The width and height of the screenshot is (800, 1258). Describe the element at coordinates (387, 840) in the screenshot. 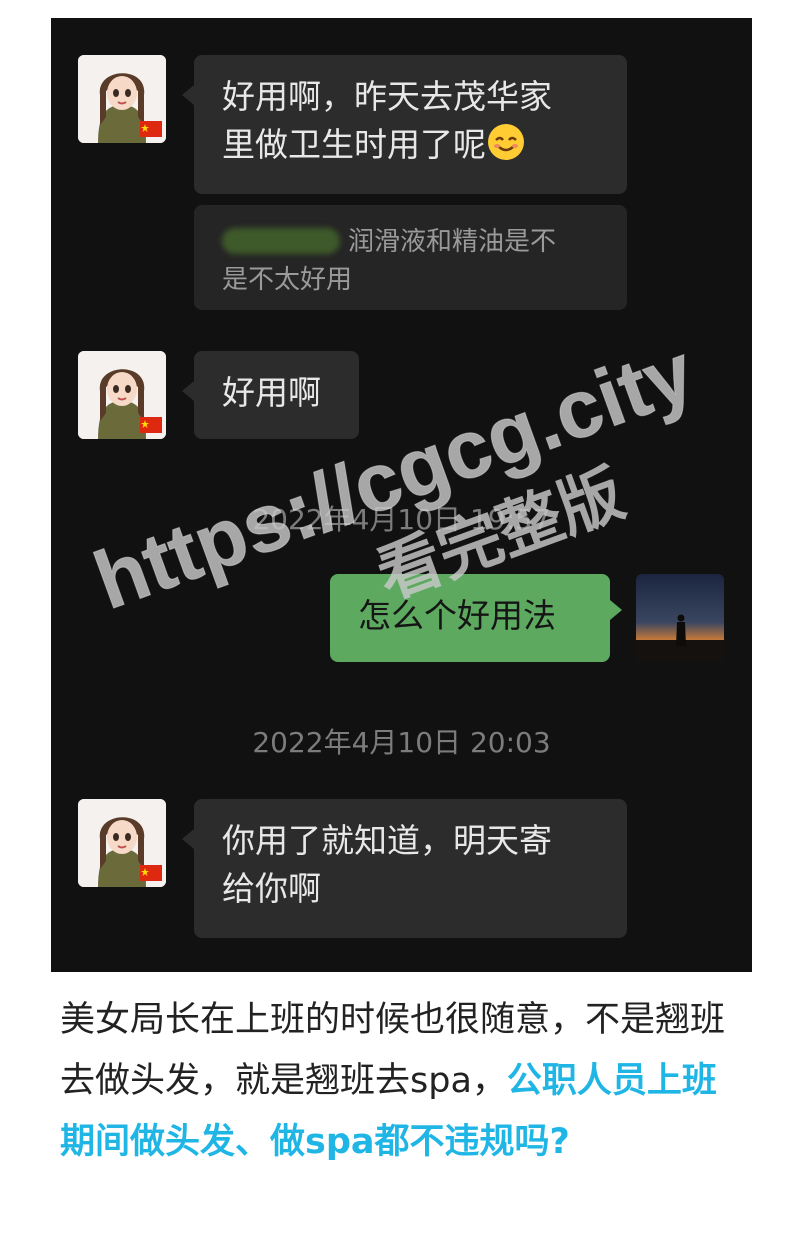

I see `message-text-line: 你用了就知道，明天寄` at that location.